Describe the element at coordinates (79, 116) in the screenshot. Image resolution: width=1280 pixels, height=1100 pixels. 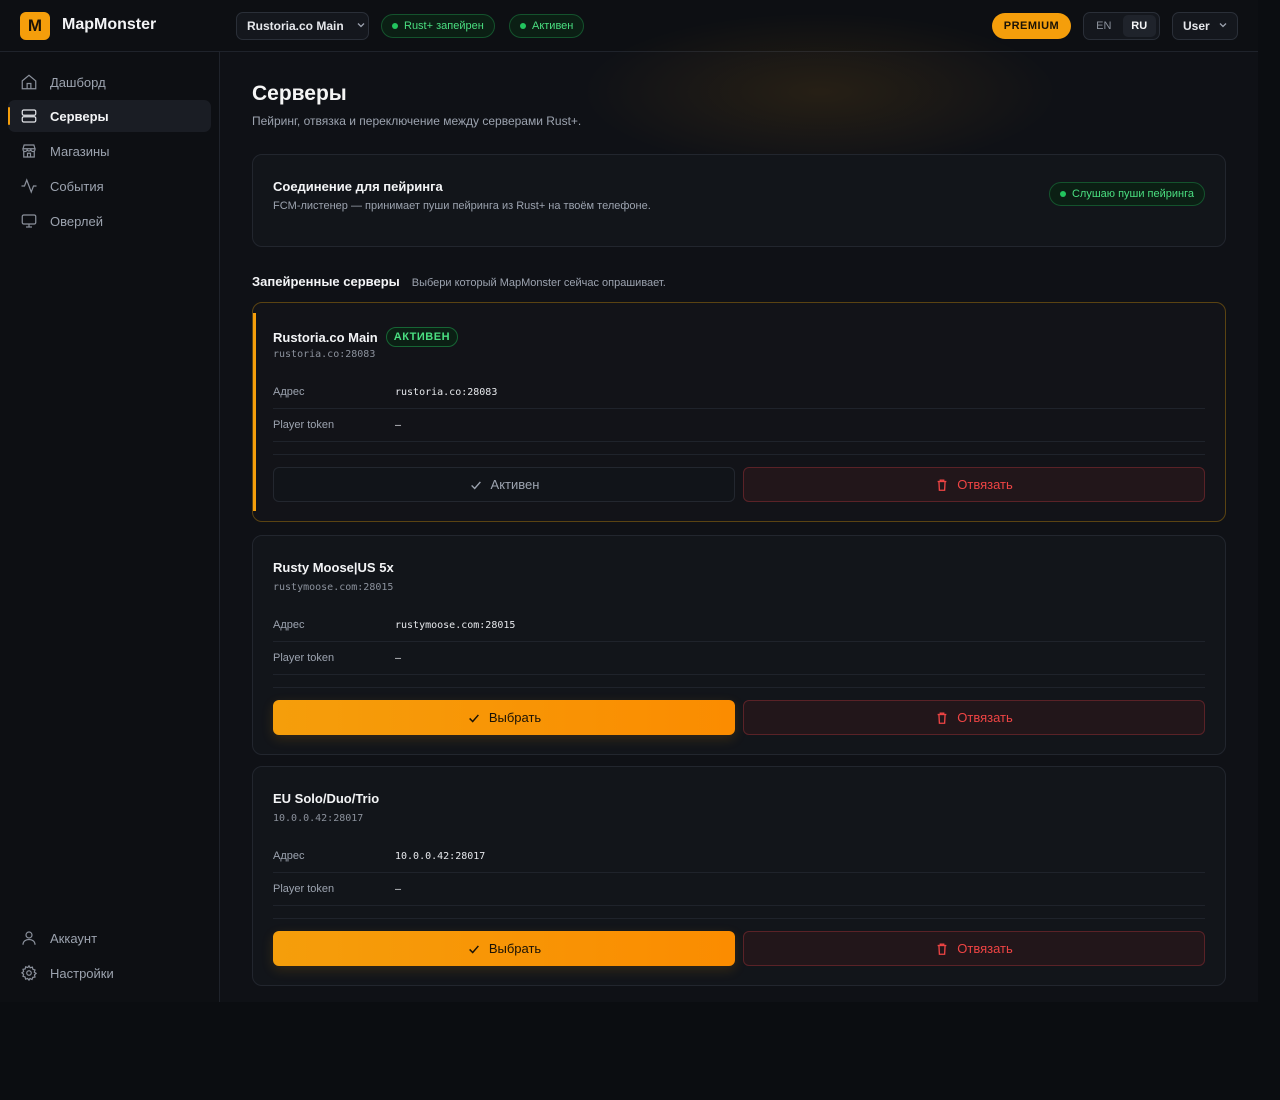
I see `sidebar-item-label: Серверы` at that location.